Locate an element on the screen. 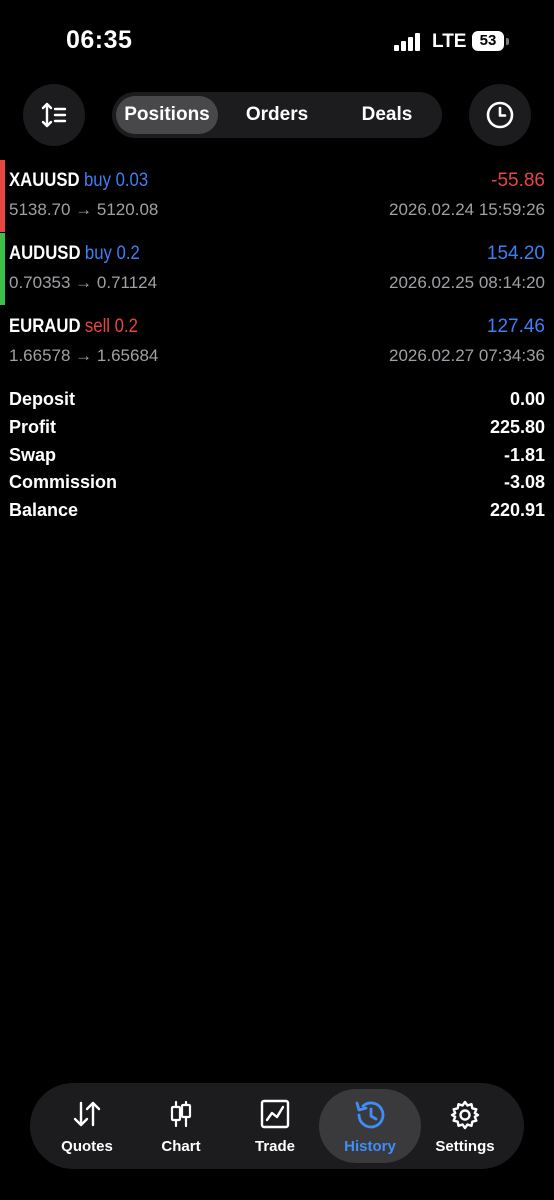  battery-icon: 53 is located at coordinates (488, 41).